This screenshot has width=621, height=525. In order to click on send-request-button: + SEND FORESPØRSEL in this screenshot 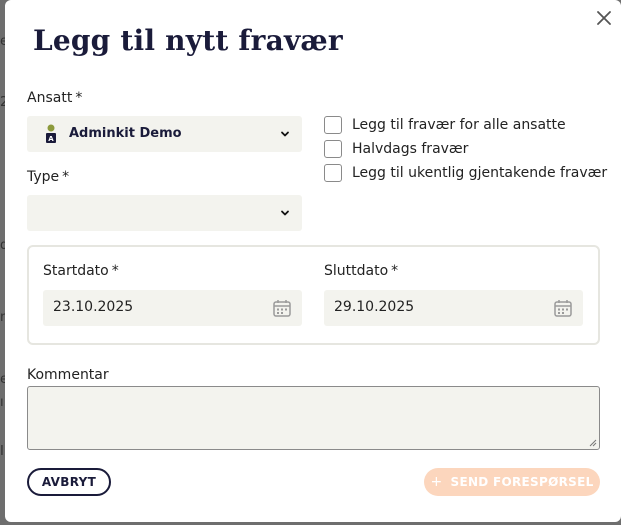, I will do `click(512, 482)`.